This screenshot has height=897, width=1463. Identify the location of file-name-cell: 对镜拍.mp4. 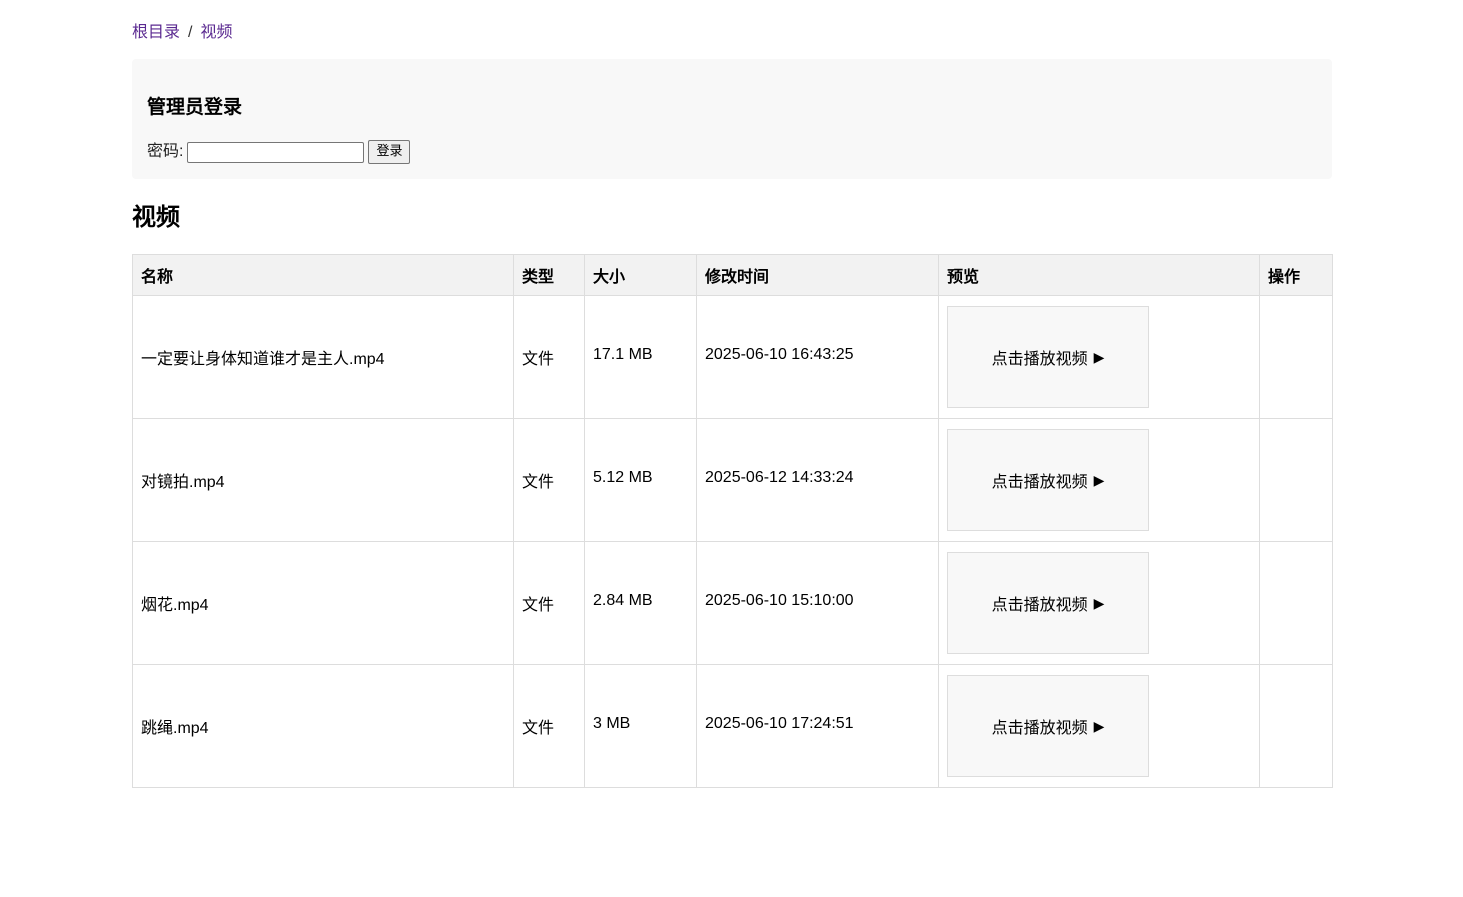
(323, 480).